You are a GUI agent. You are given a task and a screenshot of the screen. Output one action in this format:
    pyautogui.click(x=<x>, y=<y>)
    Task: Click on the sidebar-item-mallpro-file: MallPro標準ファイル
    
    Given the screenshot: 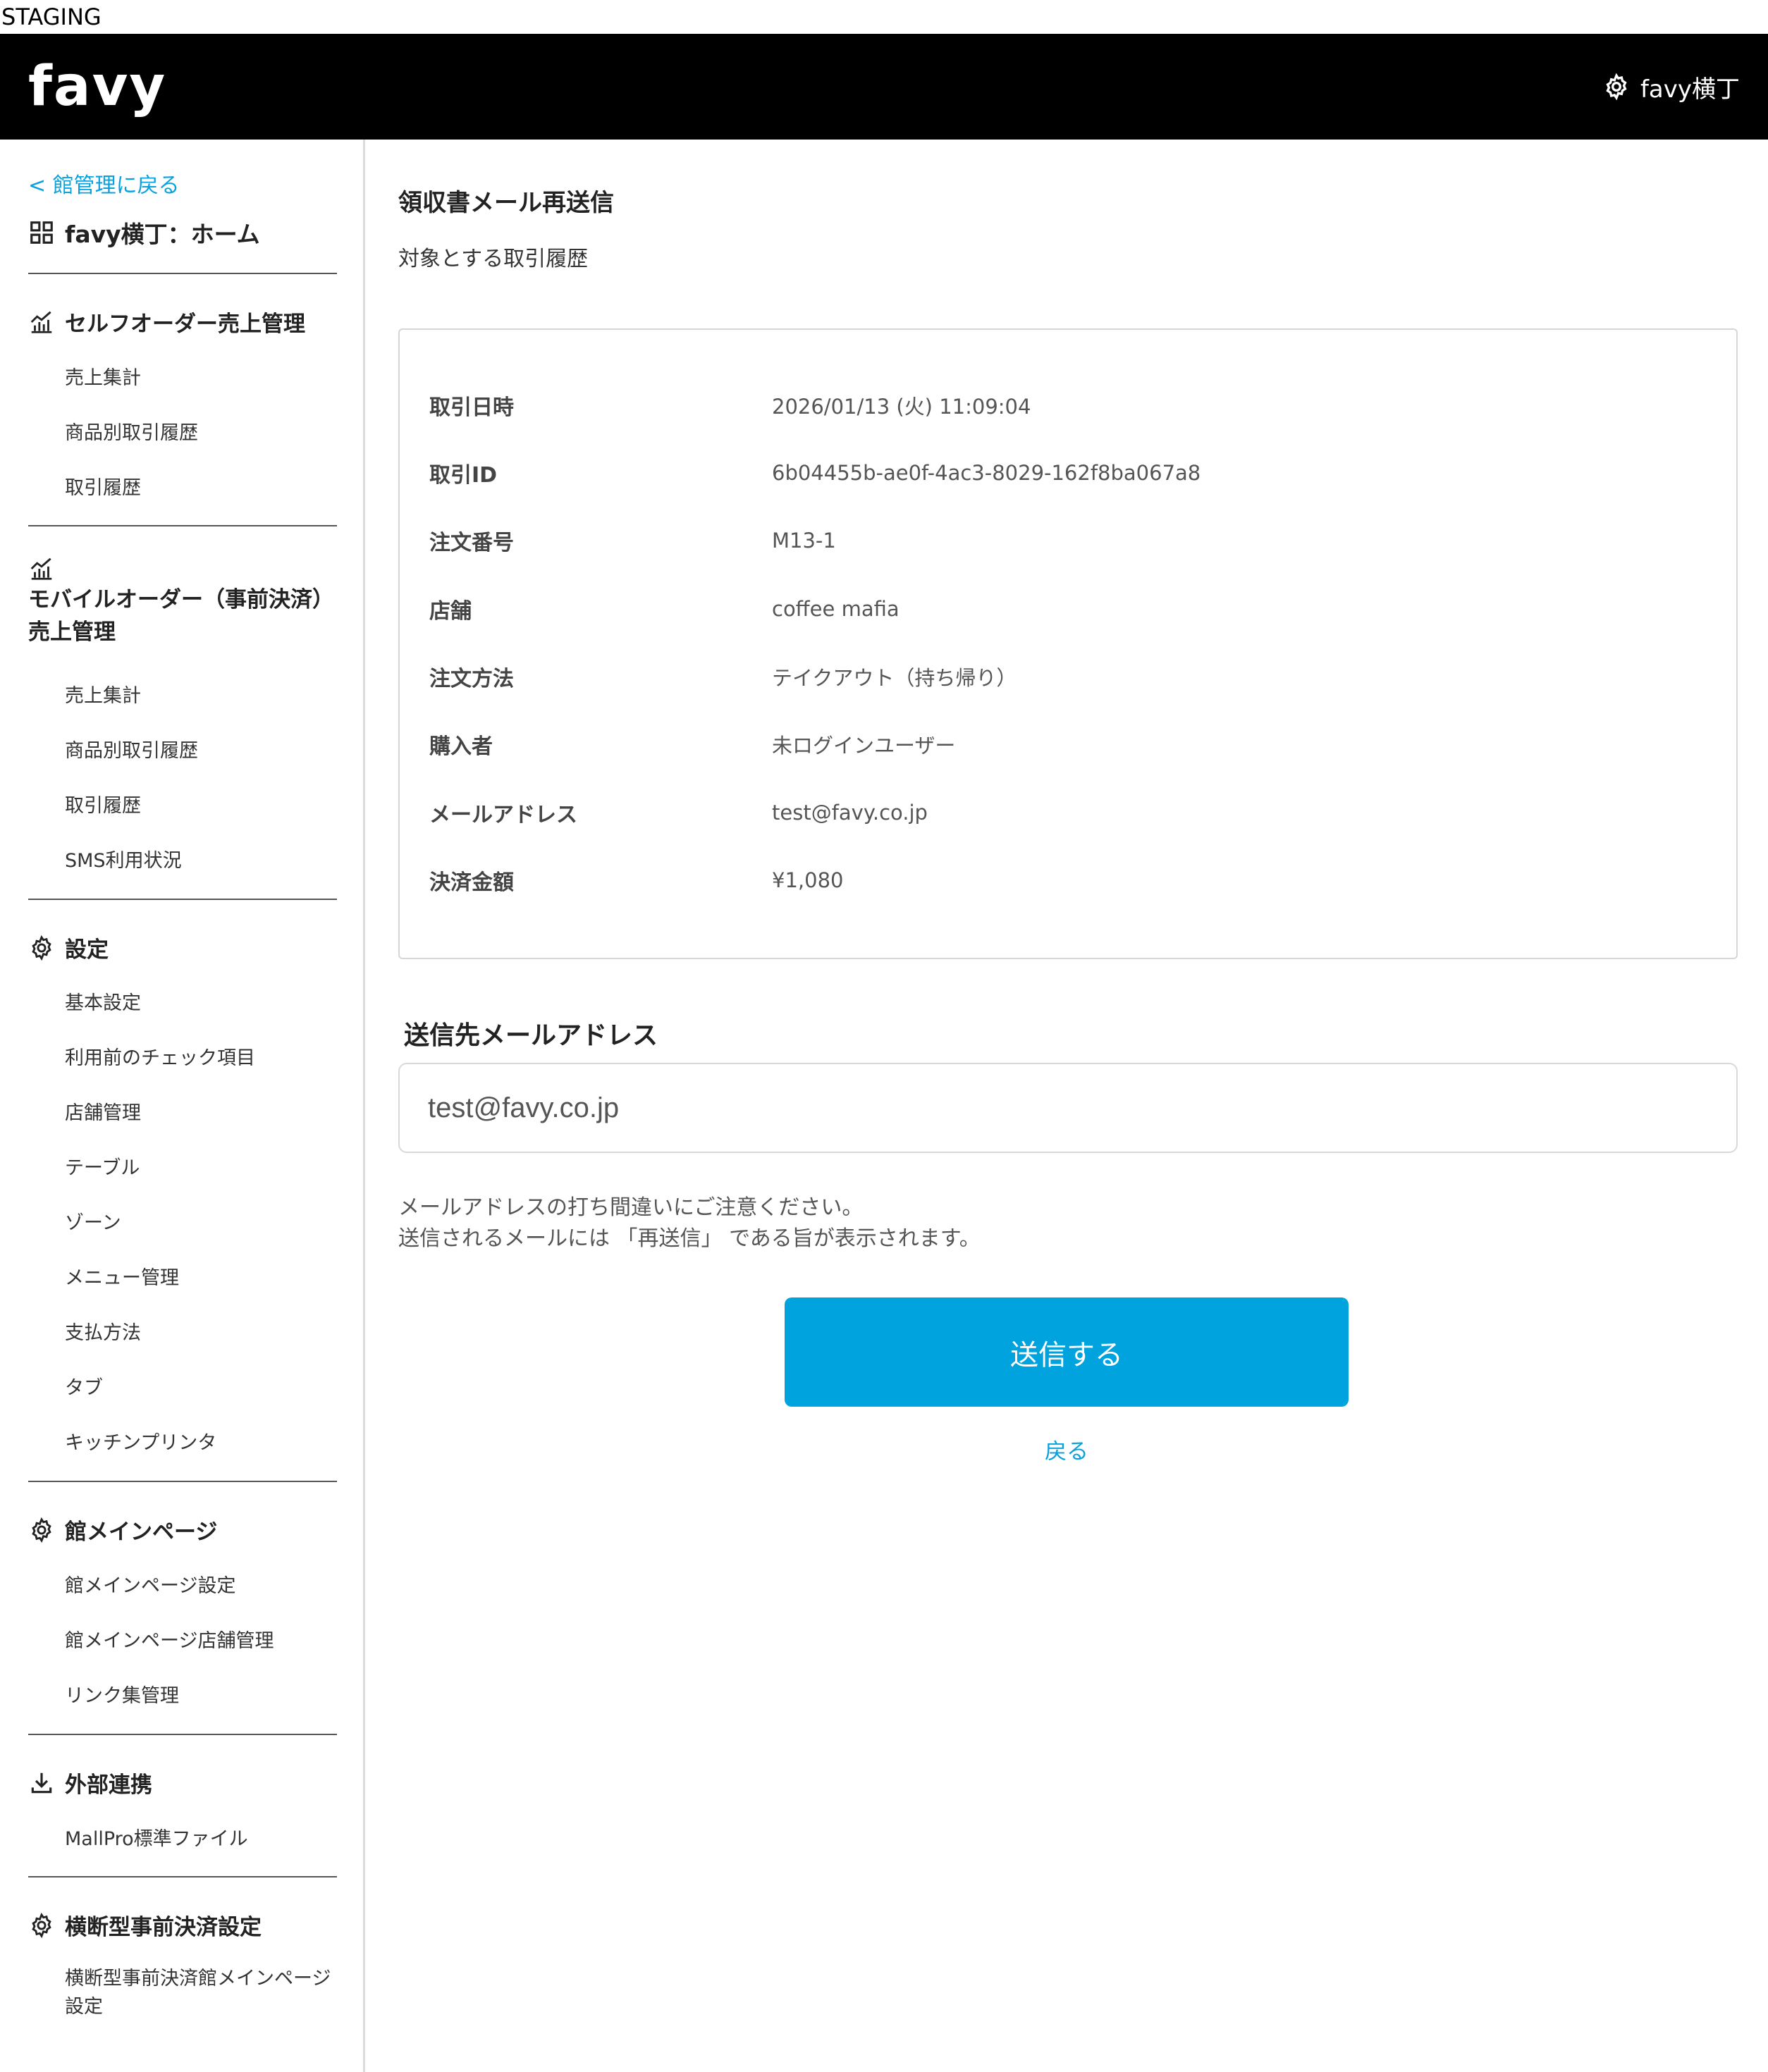 What is the action you would take?
    pyautogui.click(x=156, y=1839)
    